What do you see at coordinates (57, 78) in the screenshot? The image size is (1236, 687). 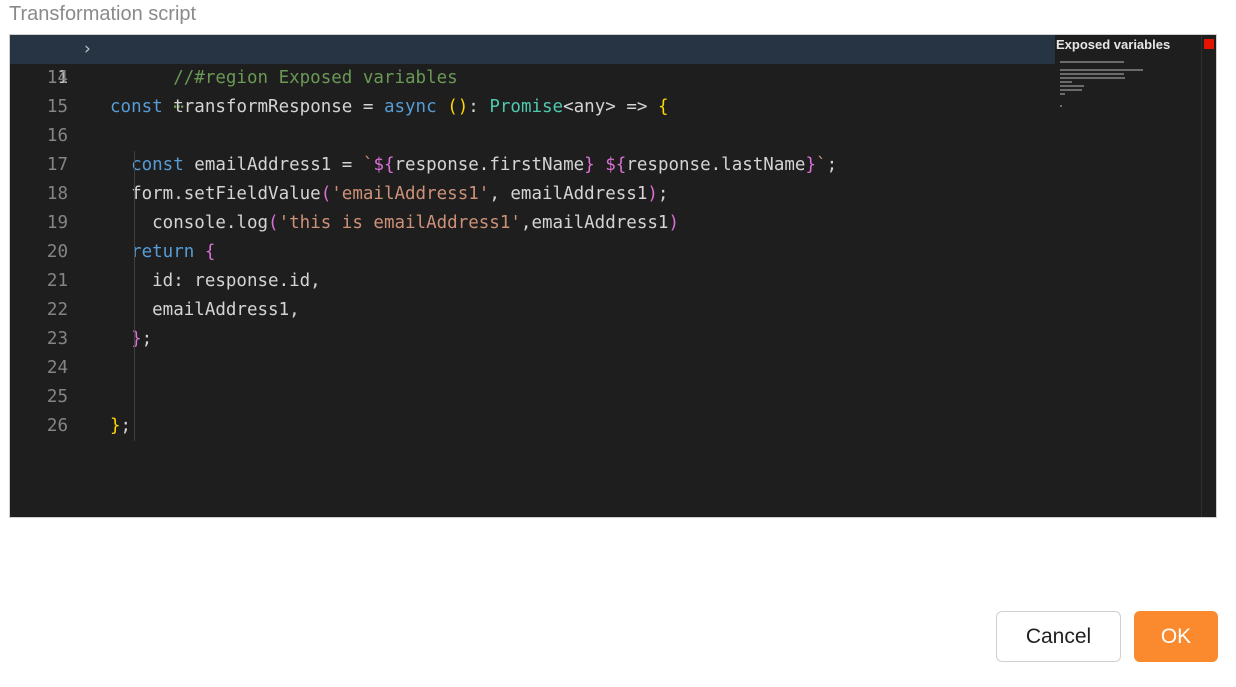 I see `line-number: 14` at bounding box center [57, 78].